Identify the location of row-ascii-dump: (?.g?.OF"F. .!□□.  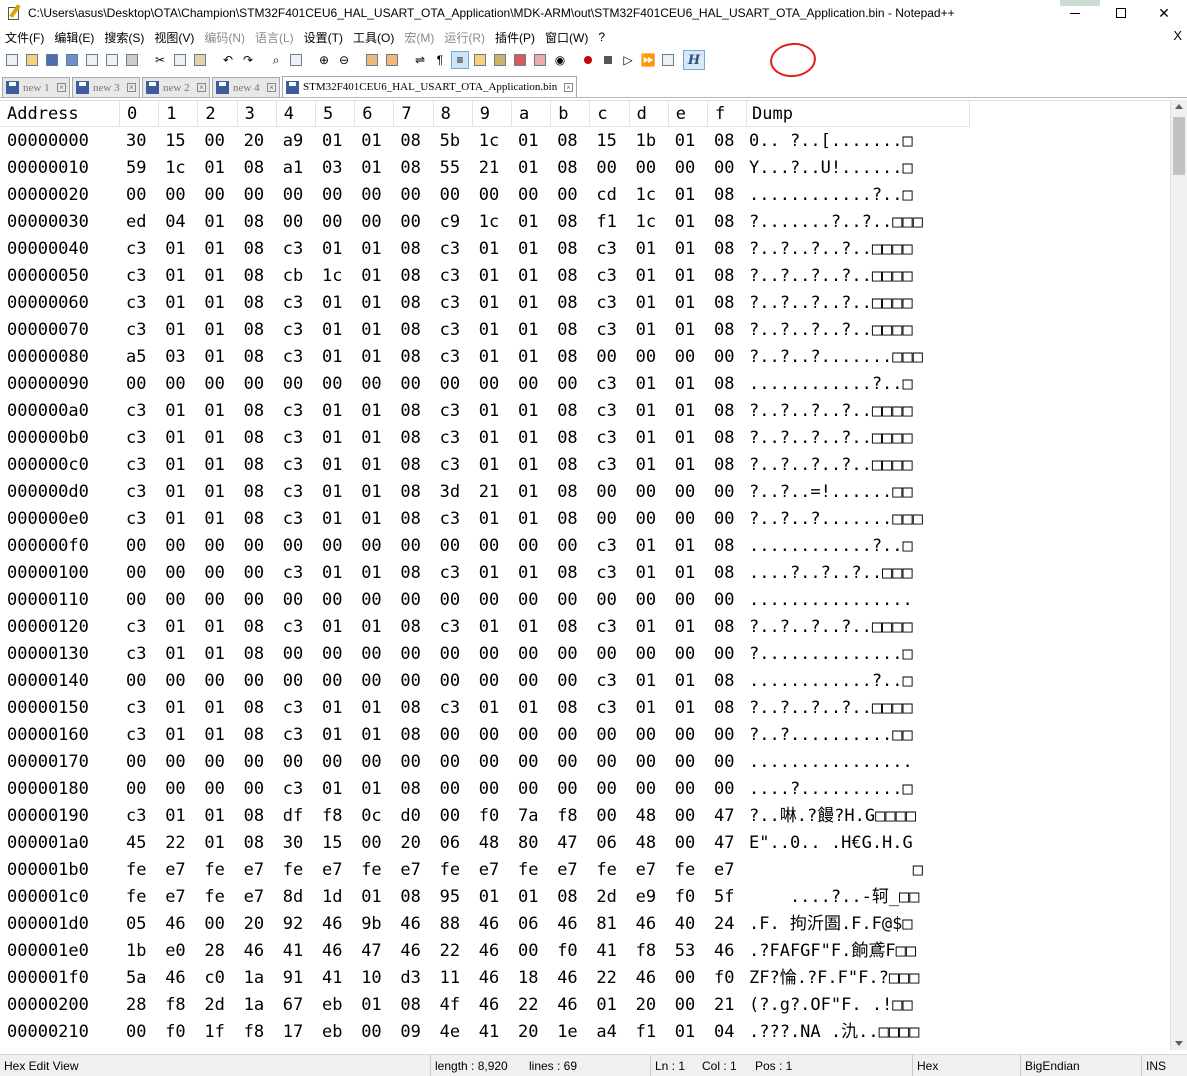
(859, 1005).